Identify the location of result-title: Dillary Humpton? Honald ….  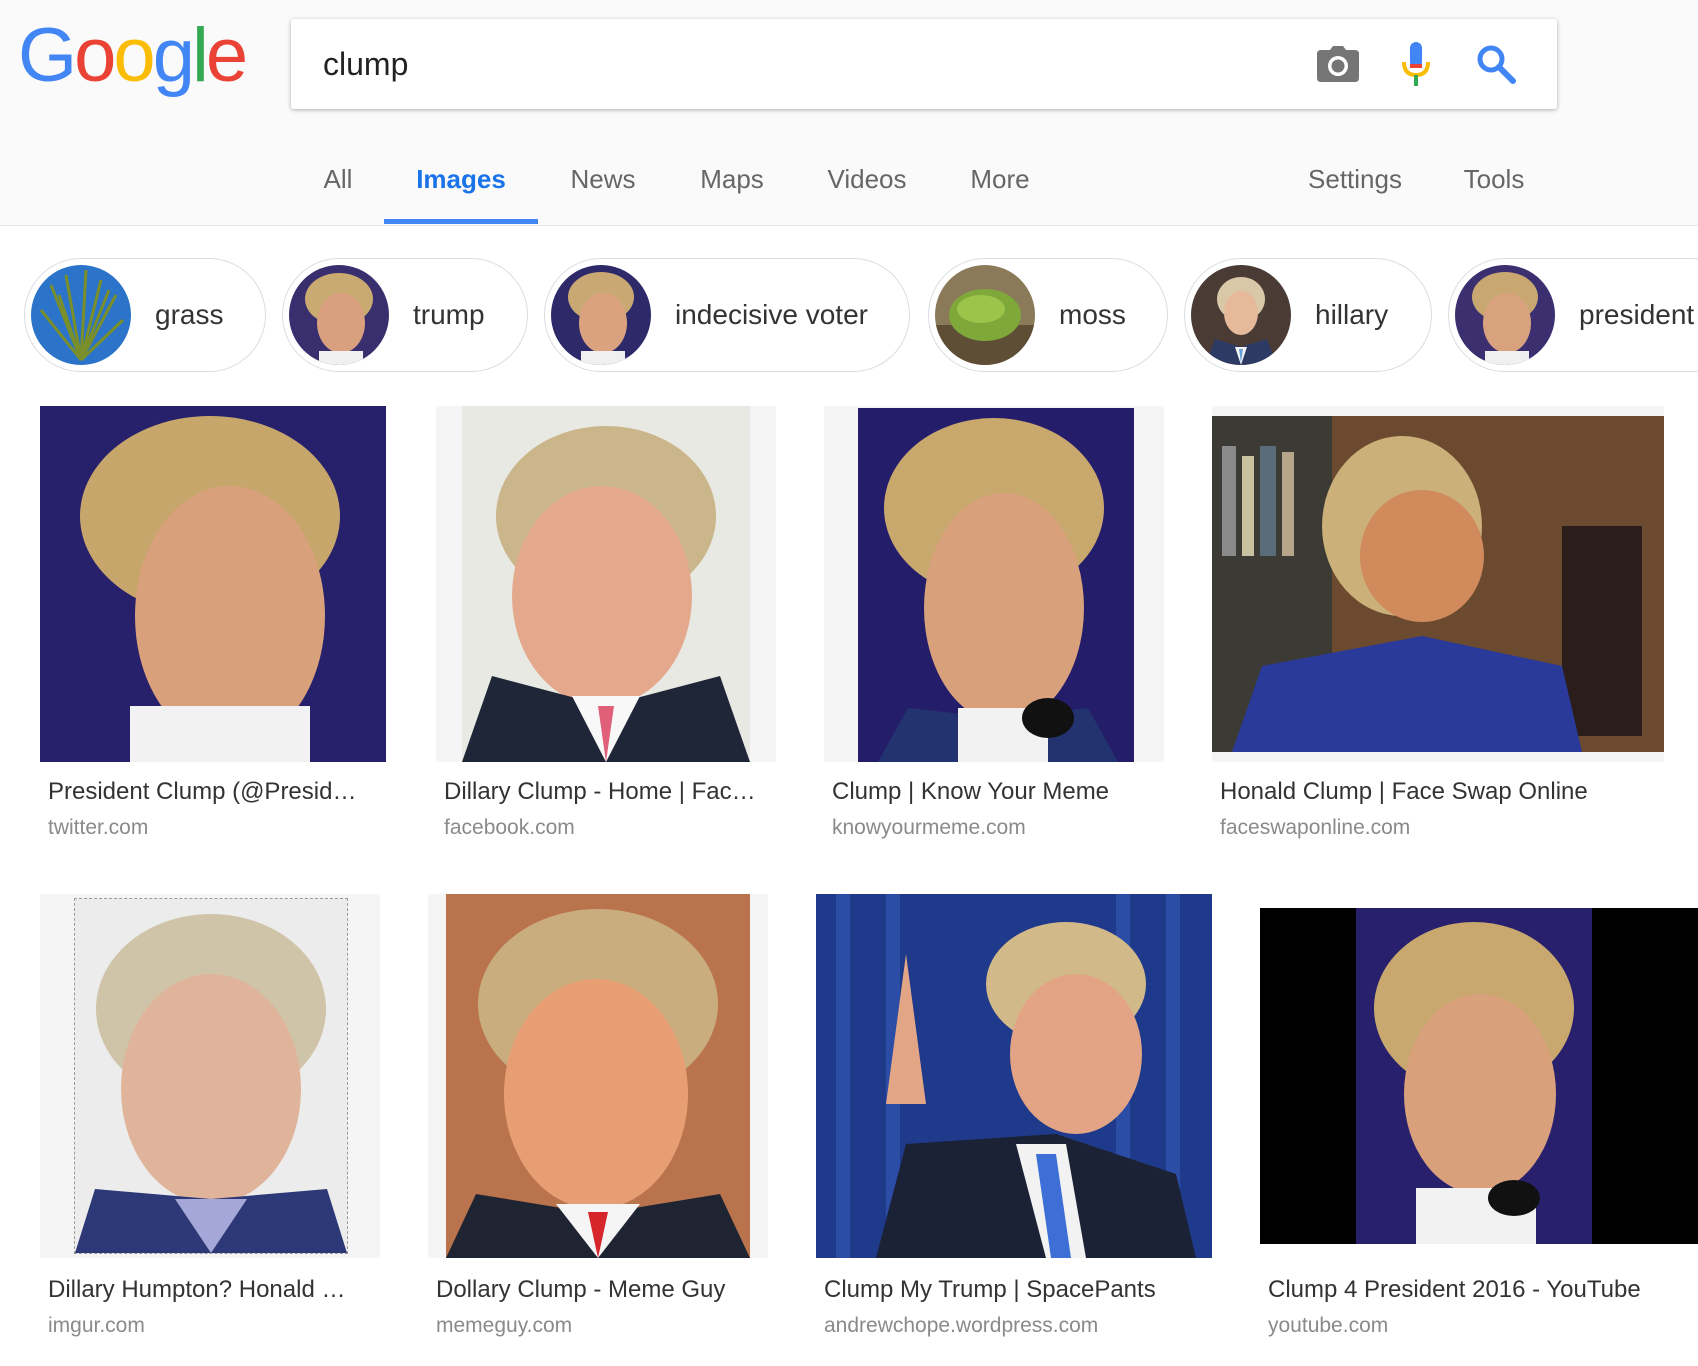
(210, 1290).